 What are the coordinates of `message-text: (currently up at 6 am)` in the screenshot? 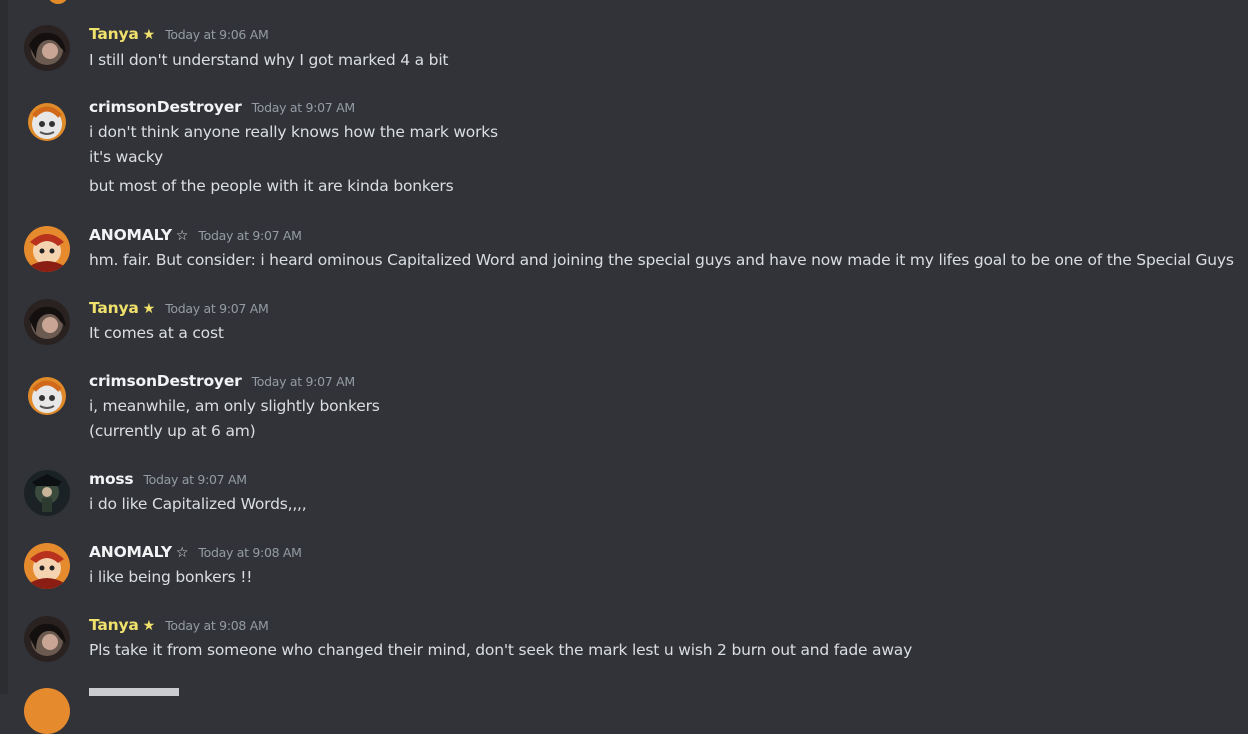 It's located at (172, 431).